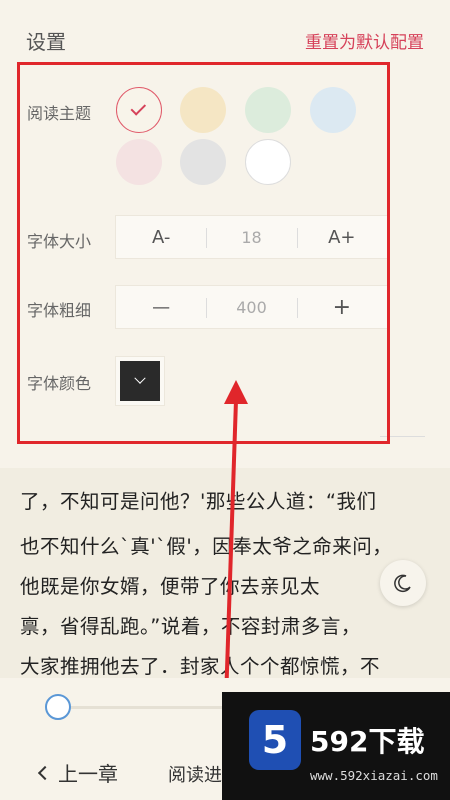  Describe the element at coordinates (203, 110) in the screenshot. I see `theme-option-yellow` at that location.